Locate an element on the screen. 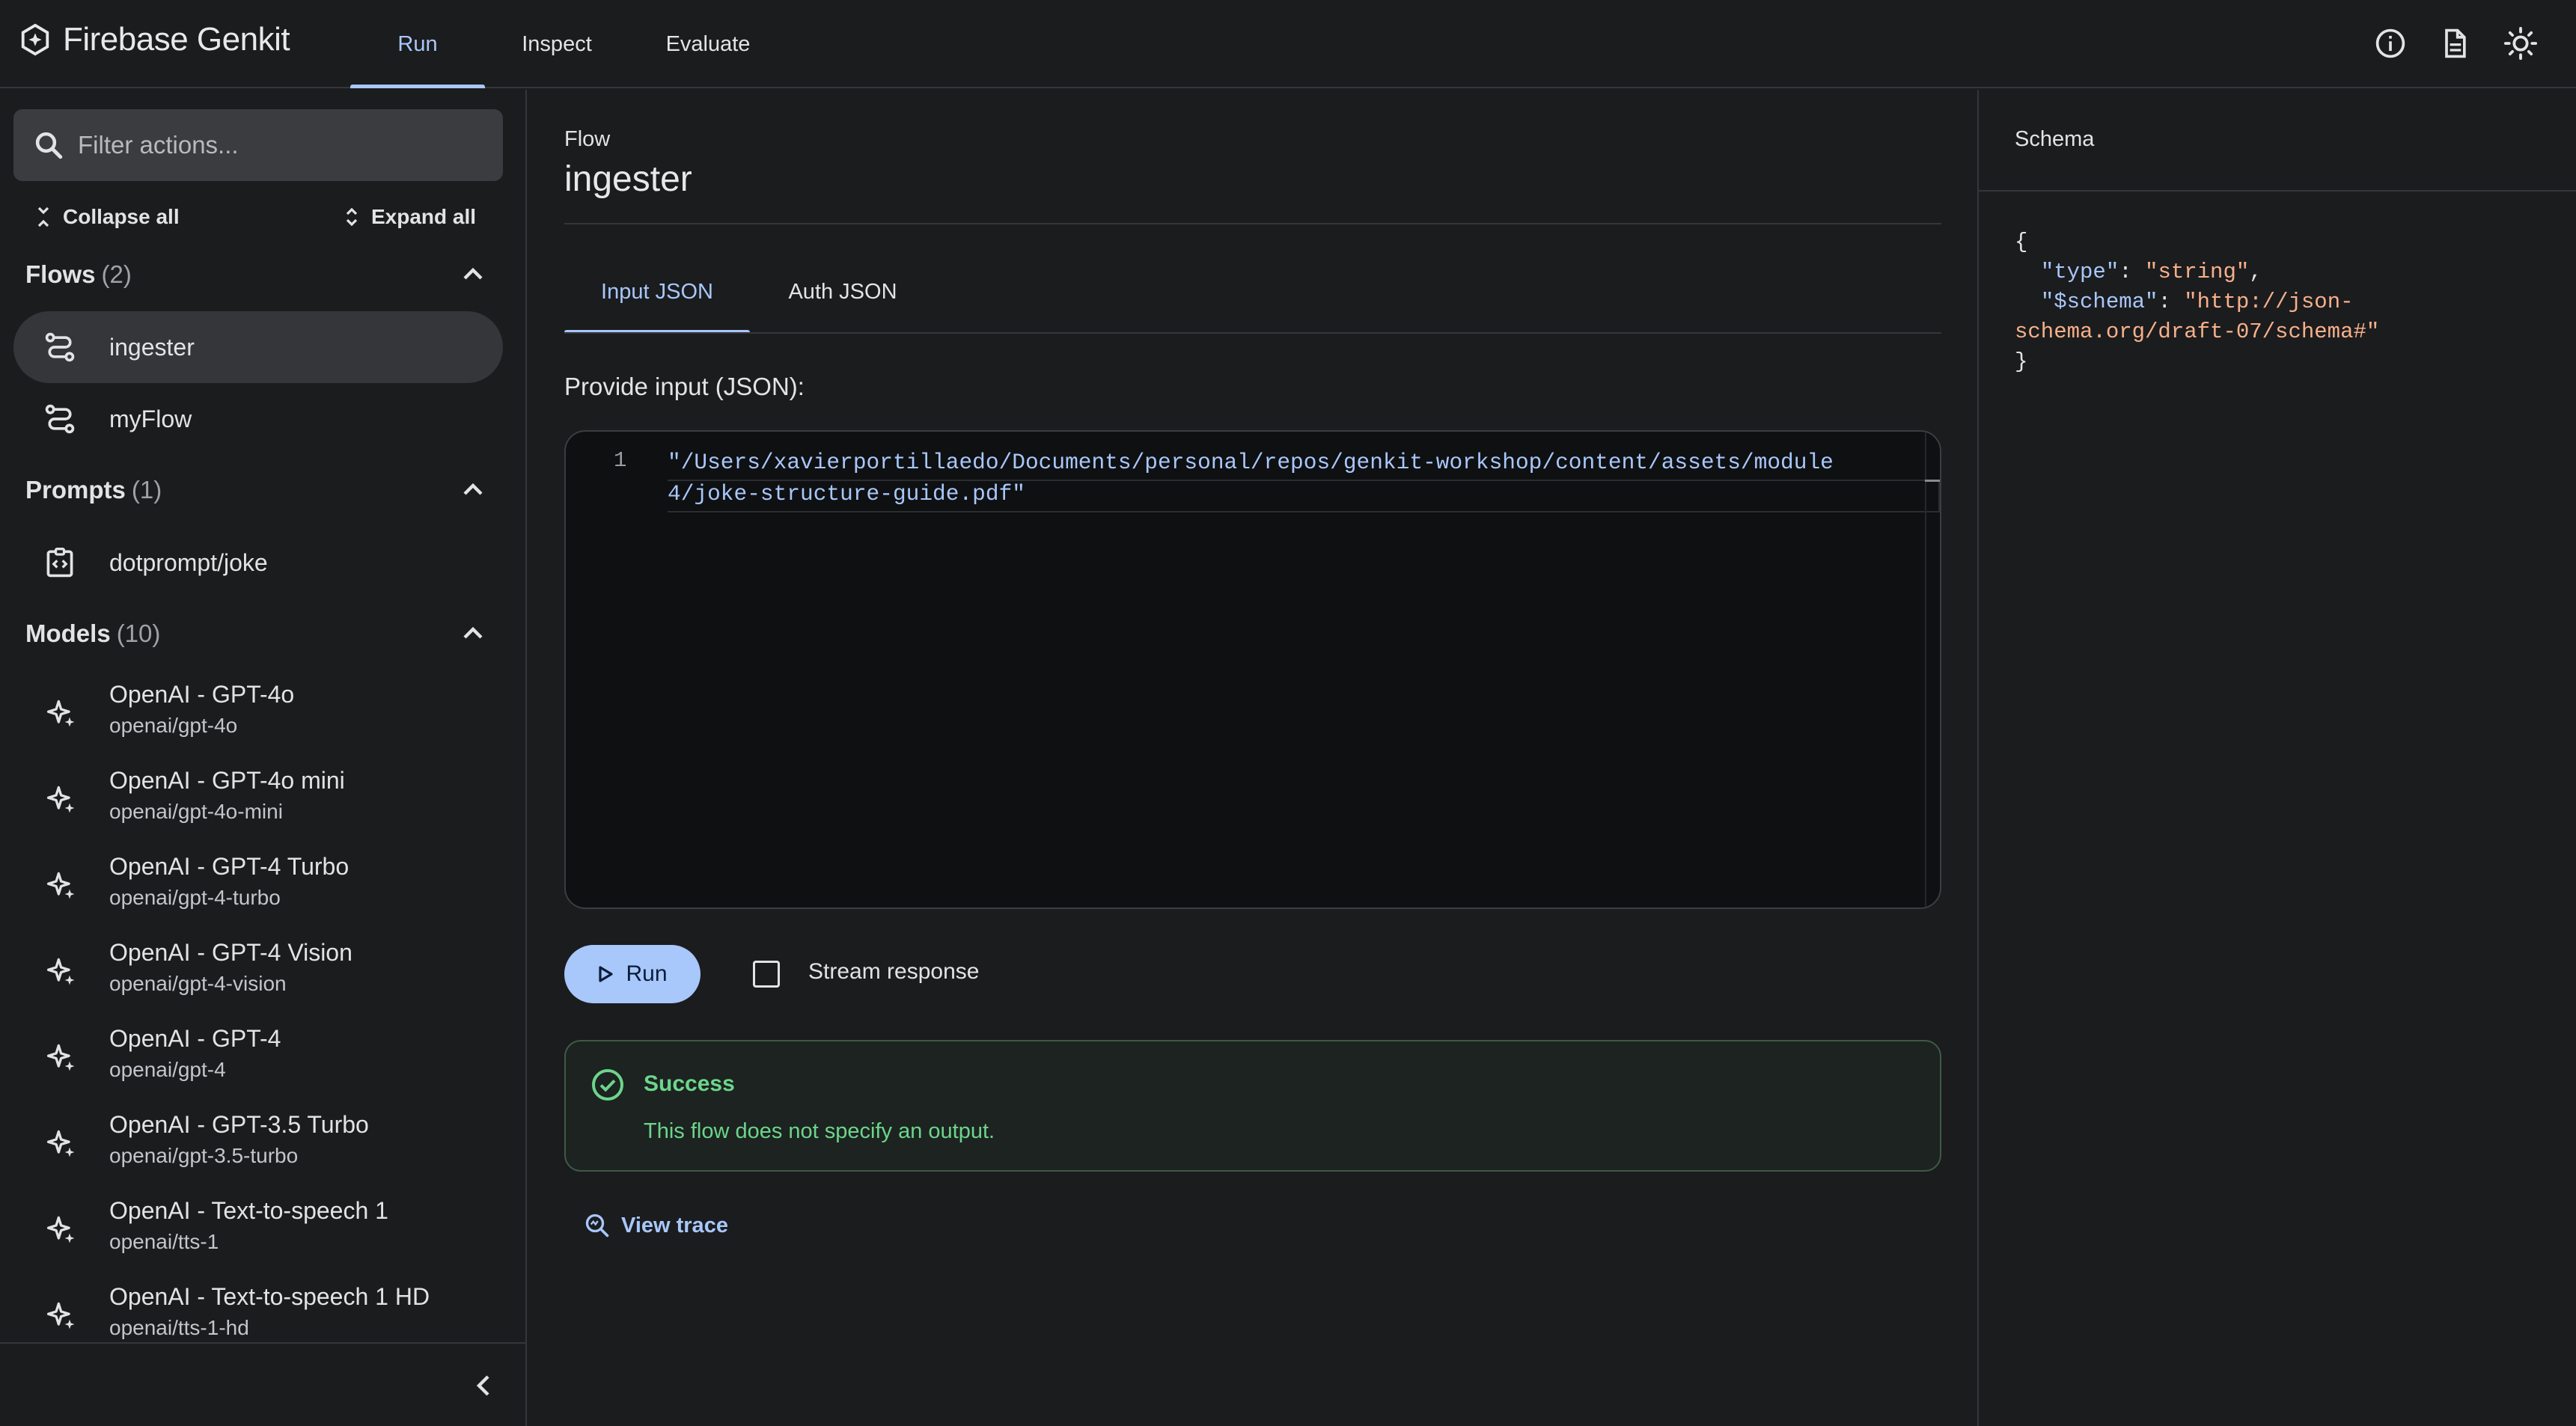 The height and width of the screenshot is (1426, 2576). sidebar-item-ingester: ingester is located at coordinates (258, 347).